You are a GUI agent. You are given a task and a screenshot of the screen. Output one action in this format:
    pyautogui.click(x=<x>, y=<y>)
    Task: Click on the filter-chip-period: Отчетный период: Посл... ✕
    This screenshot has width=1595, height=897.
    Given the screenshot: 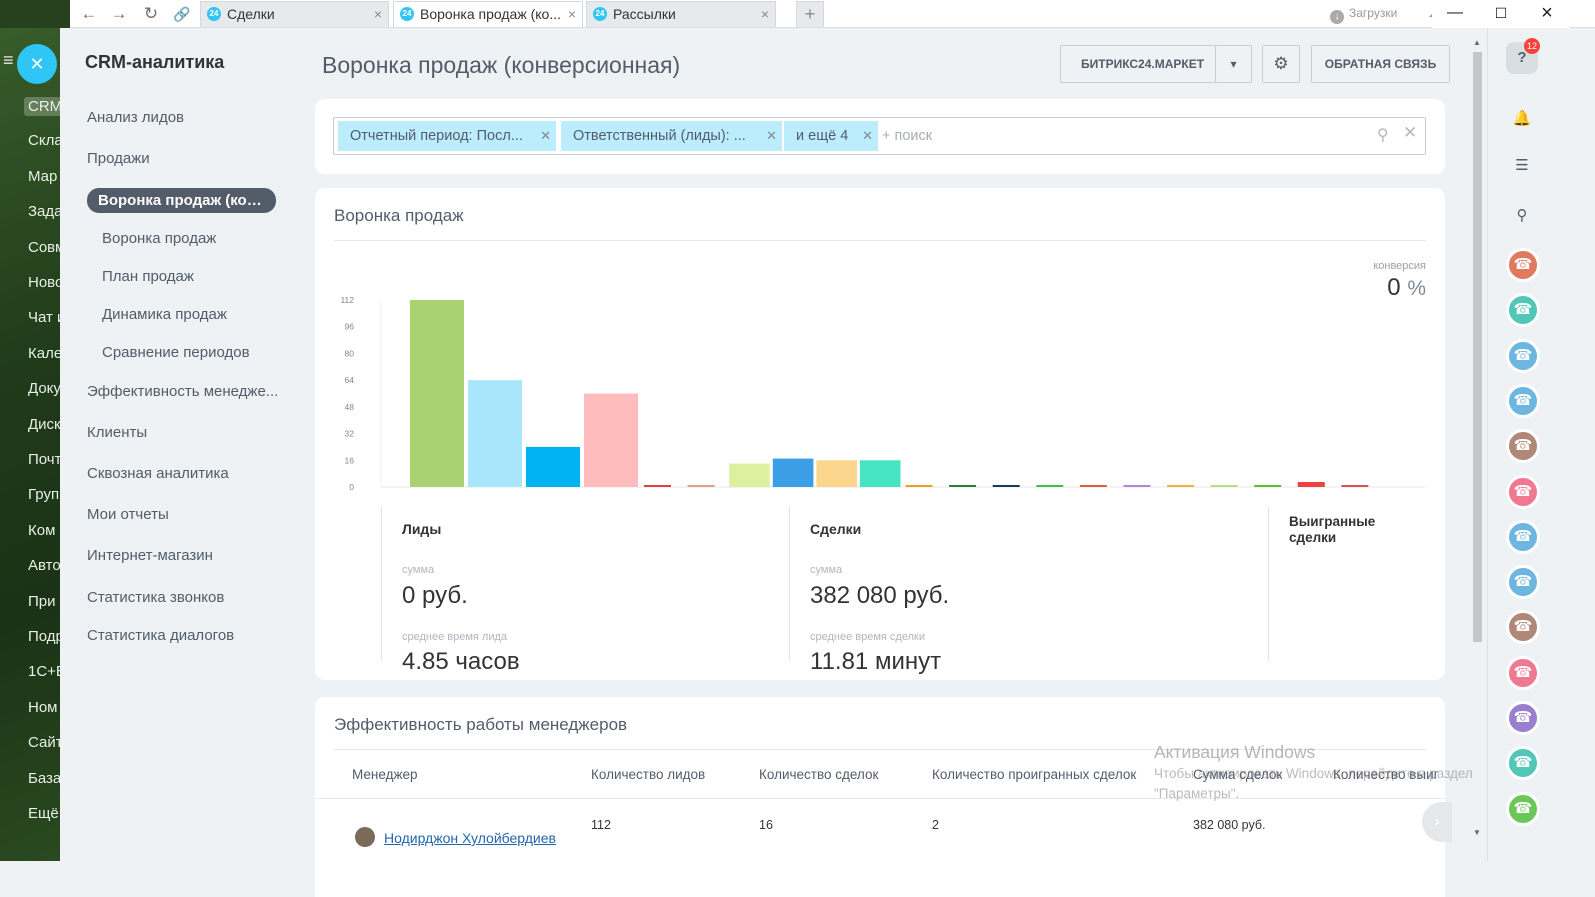 What is the action you would take?
    pyautogui.click(x=447, y=136)
    